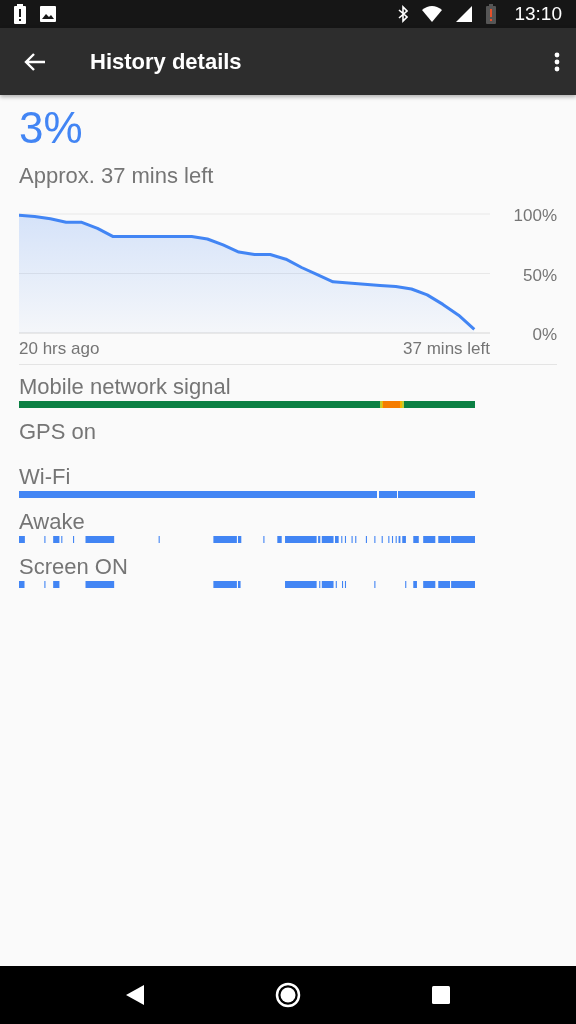  What do you see at coordinates (432, 14) in the screenshot?
I see `wifi-icon` at bounding box center [432, 14].